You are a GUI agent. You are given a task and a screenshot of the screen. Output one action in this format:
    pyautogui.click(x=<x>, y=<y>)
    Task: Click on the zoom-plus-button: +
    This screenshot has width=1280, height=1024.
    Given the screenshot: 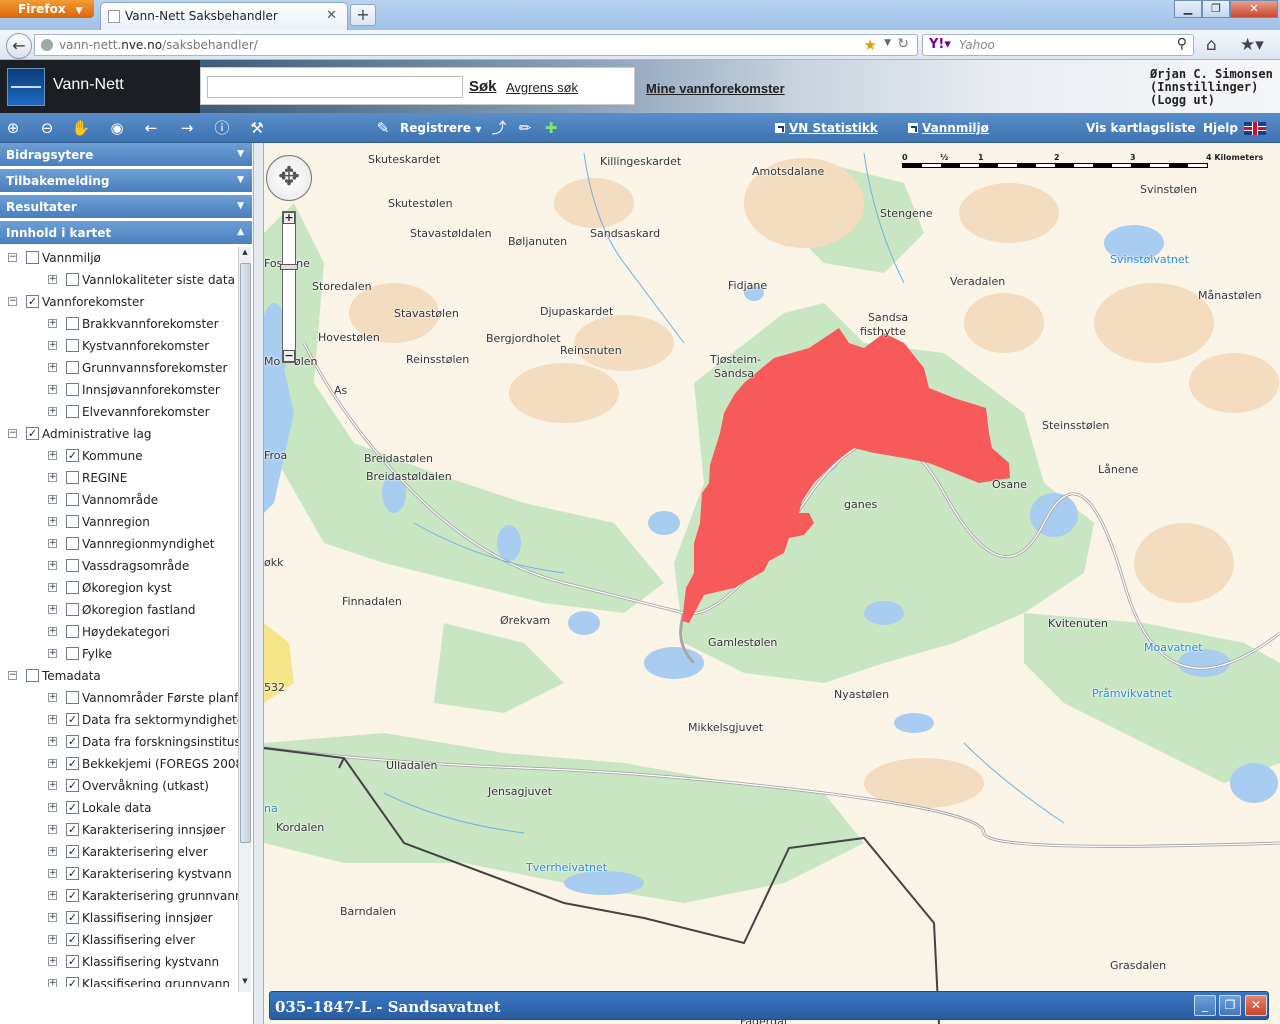 What is the action you would take?
    pyautogui.click(x=289, y=218)
    